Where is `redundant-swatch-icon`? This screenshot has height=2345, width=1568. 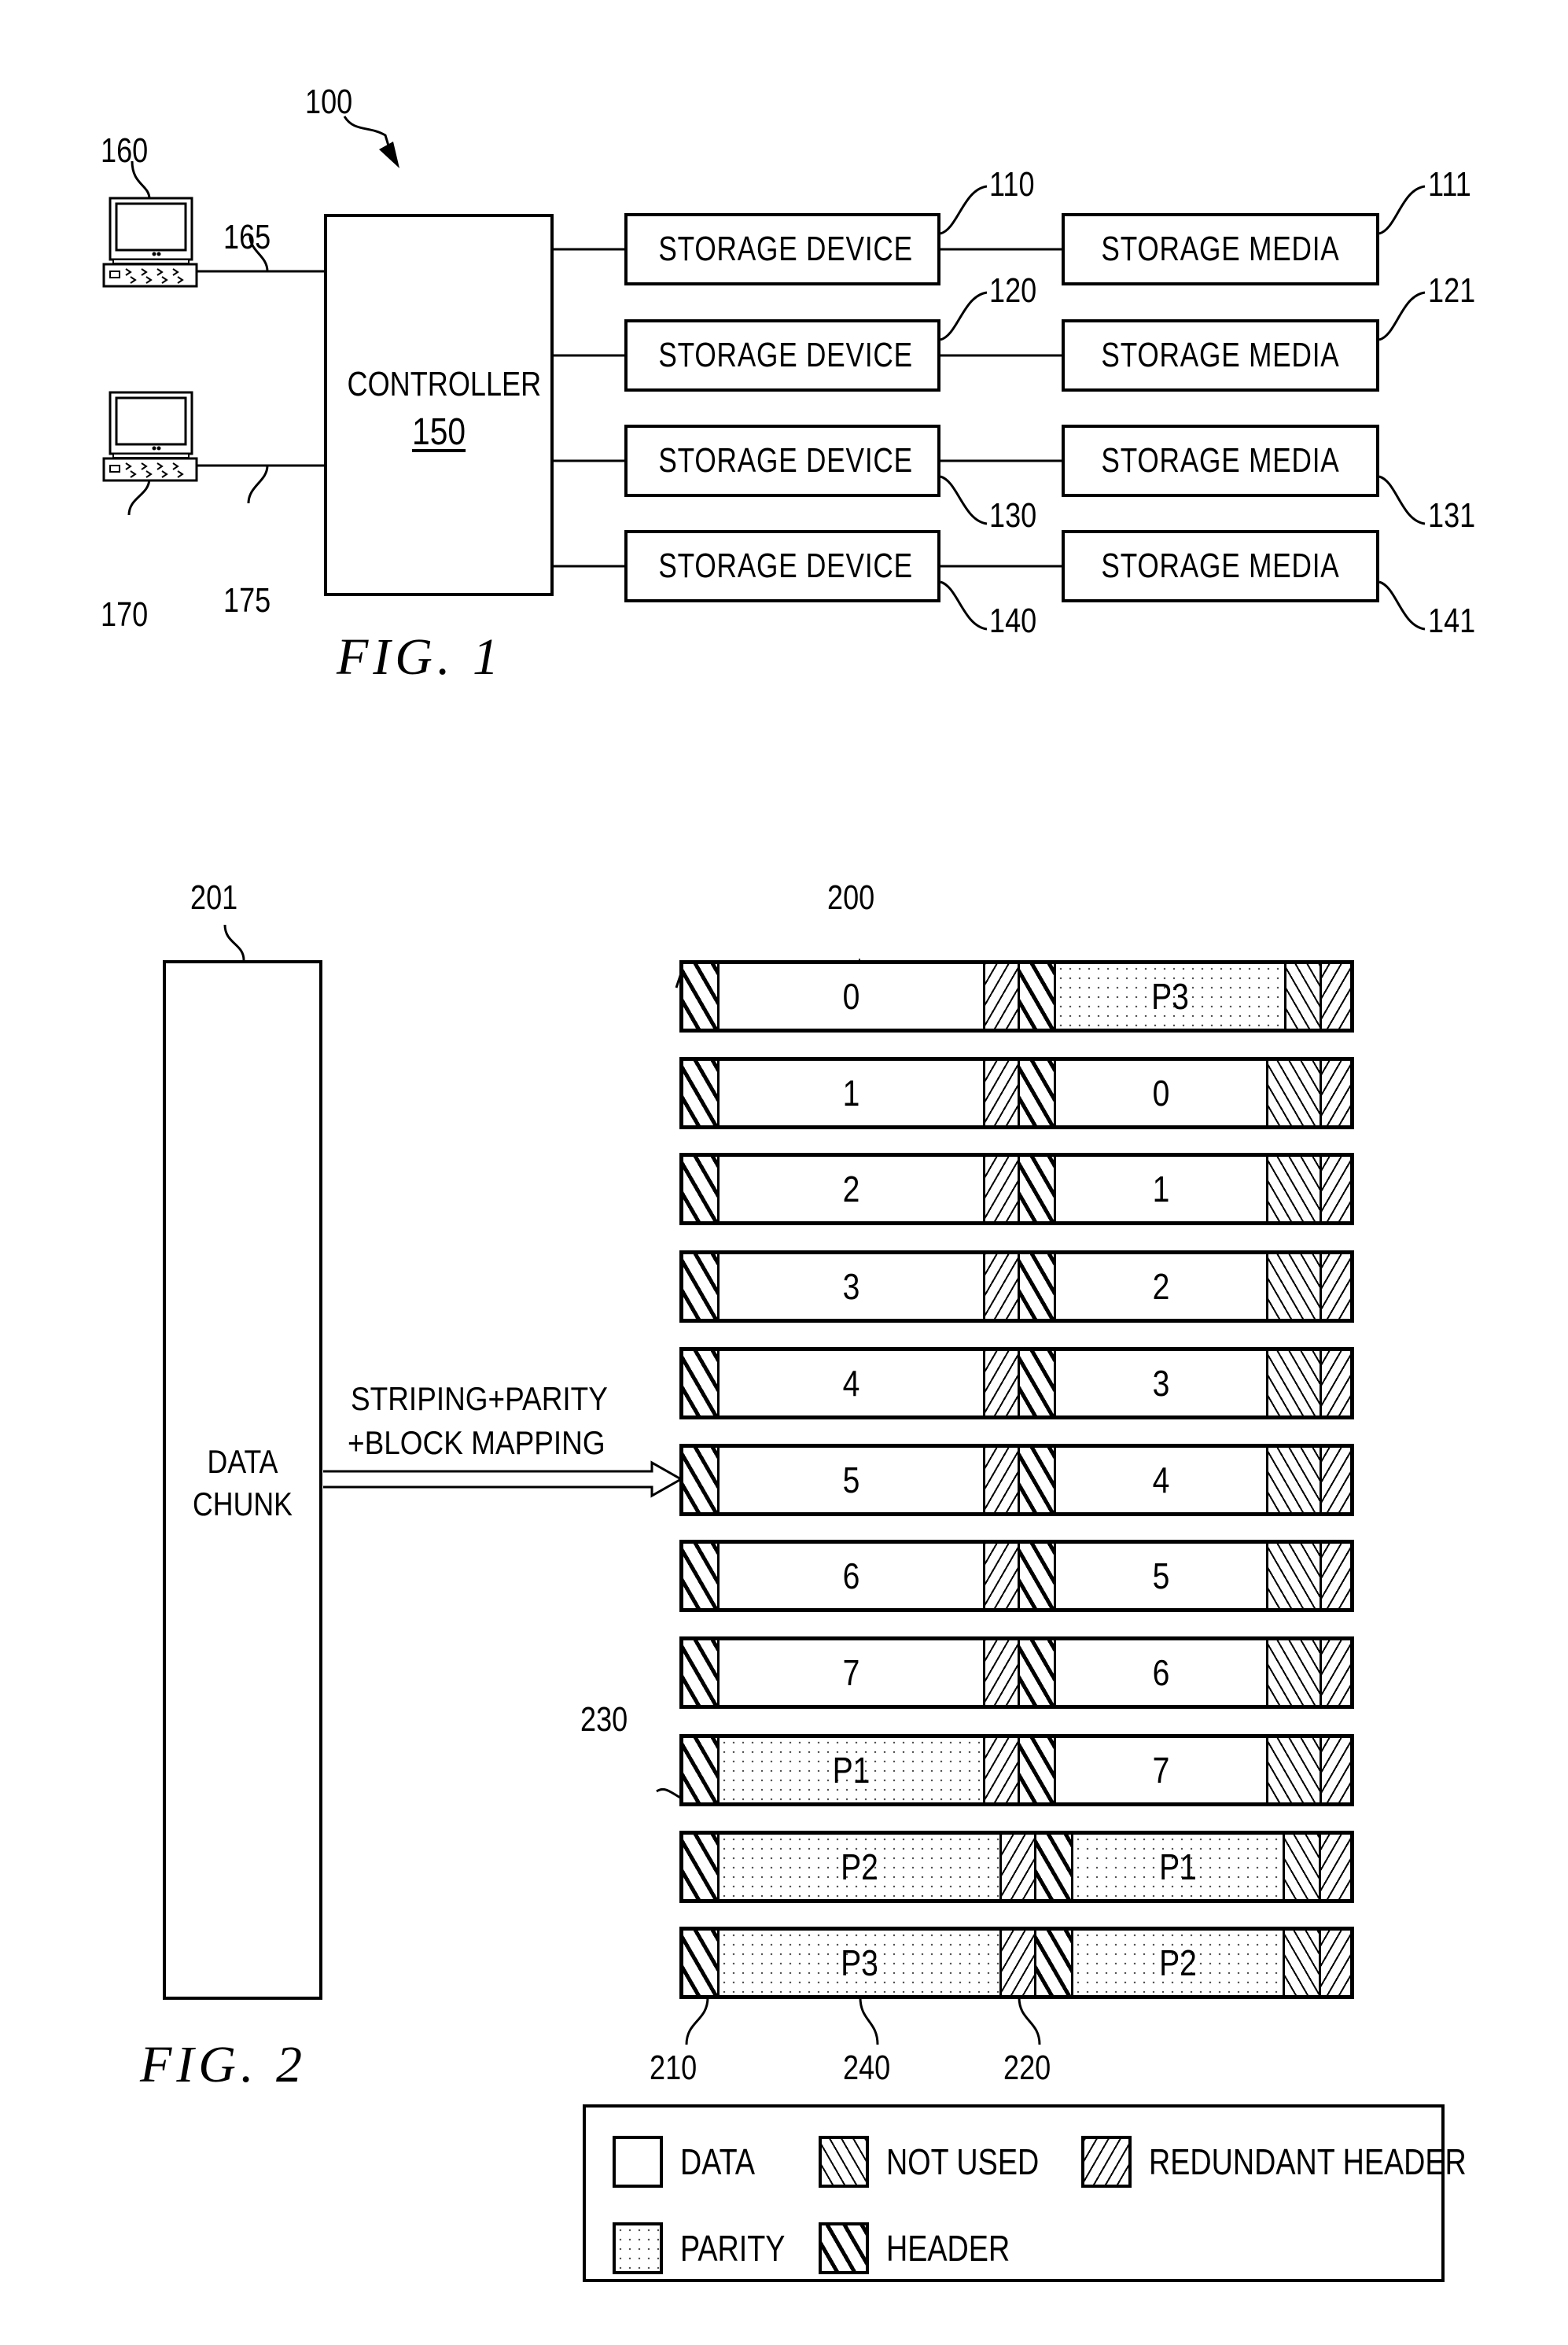 redundant-swatch-icon is located at coordinates (1106, 2162).